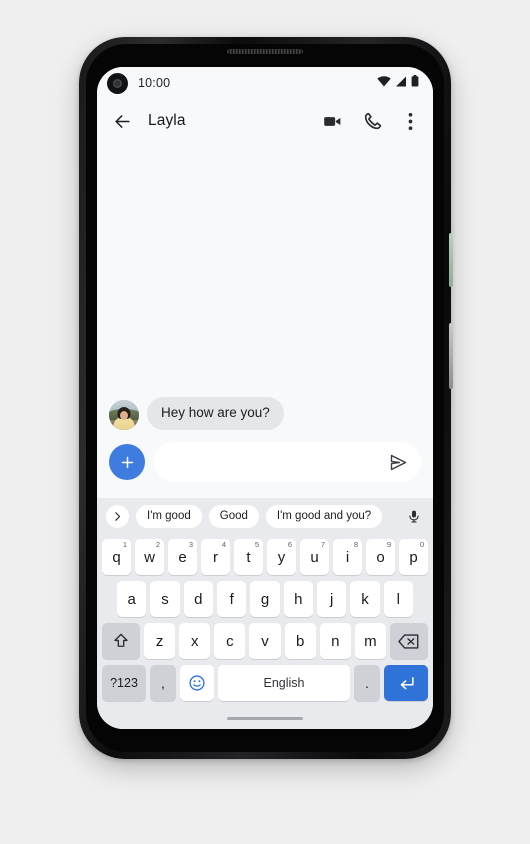  I want to click on symbols-key: ?123, so click(124, 683).